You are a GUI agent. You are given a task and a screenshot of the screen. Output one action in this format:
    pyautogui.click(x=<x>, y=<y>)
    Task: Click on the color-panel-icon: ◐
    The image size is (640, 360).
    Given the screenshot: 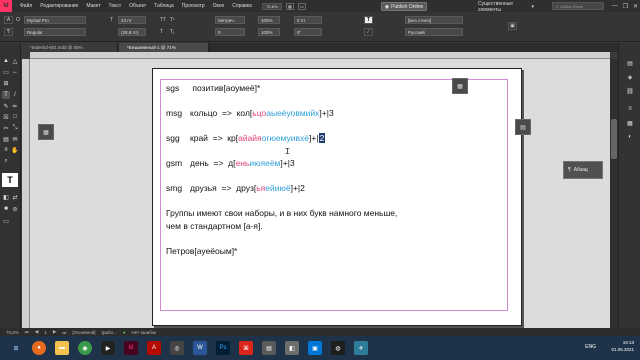 What is the action you would take?
    pyautogui.click(x=630, y=137)
    